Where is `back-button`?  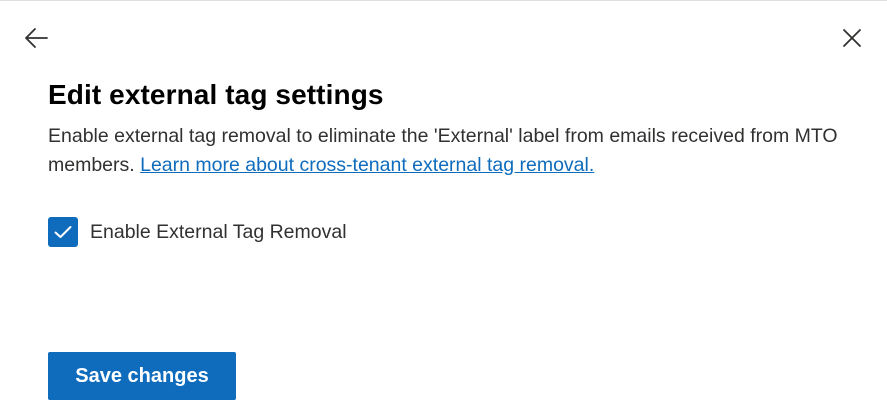 back-button is located at coordinates (36, 38).